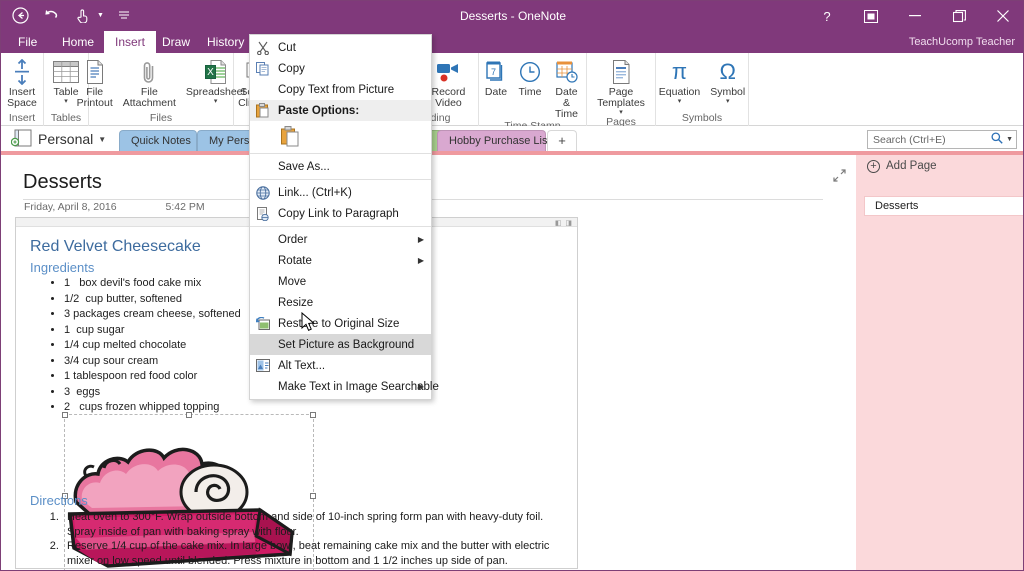 Image resolution: width=1024 pixels, height=571 pixels. What do you see at coordinates (959, 16) in the screenshot?
I see `restore-icon` at bounding box center [959, 16].